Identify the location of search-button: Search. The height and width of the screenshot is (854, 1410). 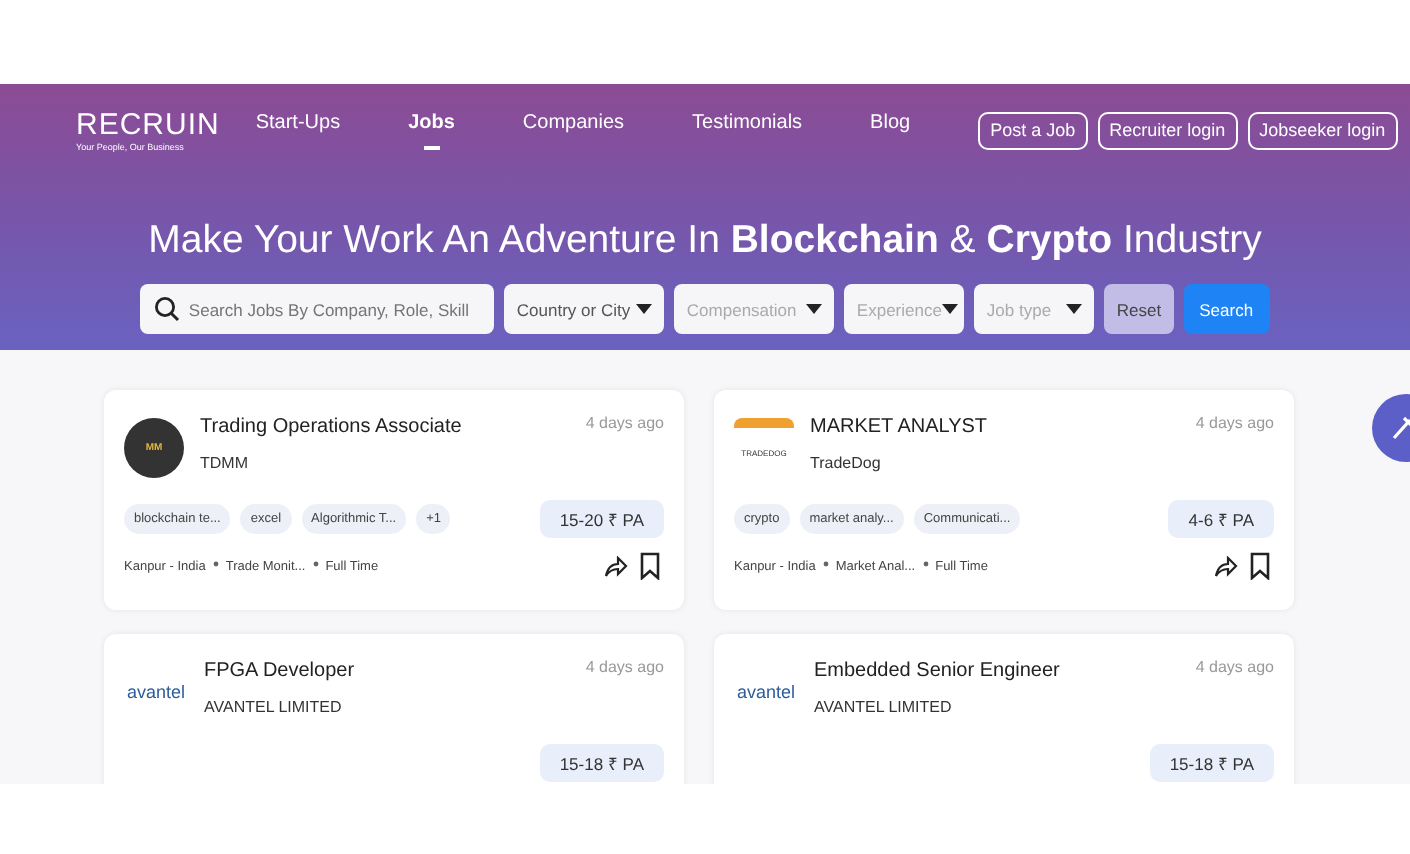
(1226, 309).